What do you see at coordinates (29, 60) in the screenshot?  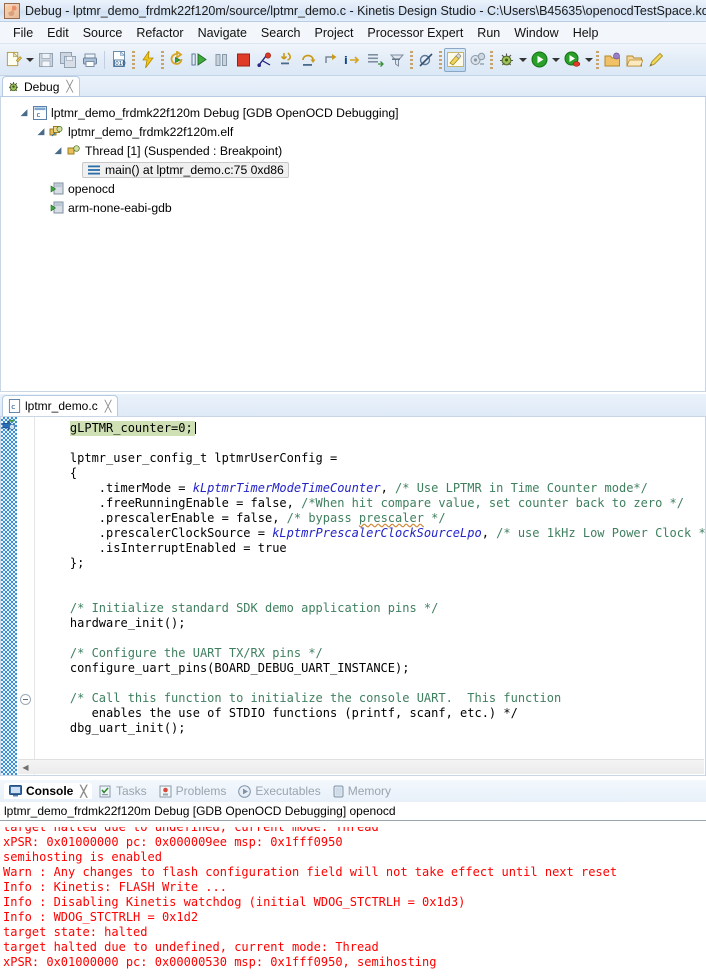 I see `new-dropdown` at bounding box center [29, 60].